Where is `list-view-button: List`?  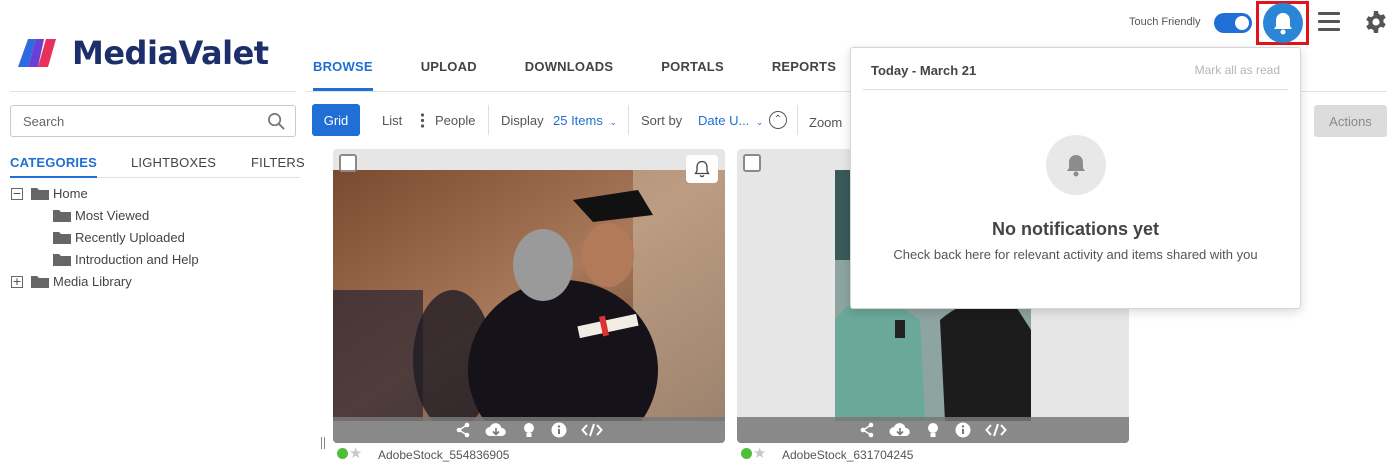 list-view-button: List is located at coordinates (392, 120).